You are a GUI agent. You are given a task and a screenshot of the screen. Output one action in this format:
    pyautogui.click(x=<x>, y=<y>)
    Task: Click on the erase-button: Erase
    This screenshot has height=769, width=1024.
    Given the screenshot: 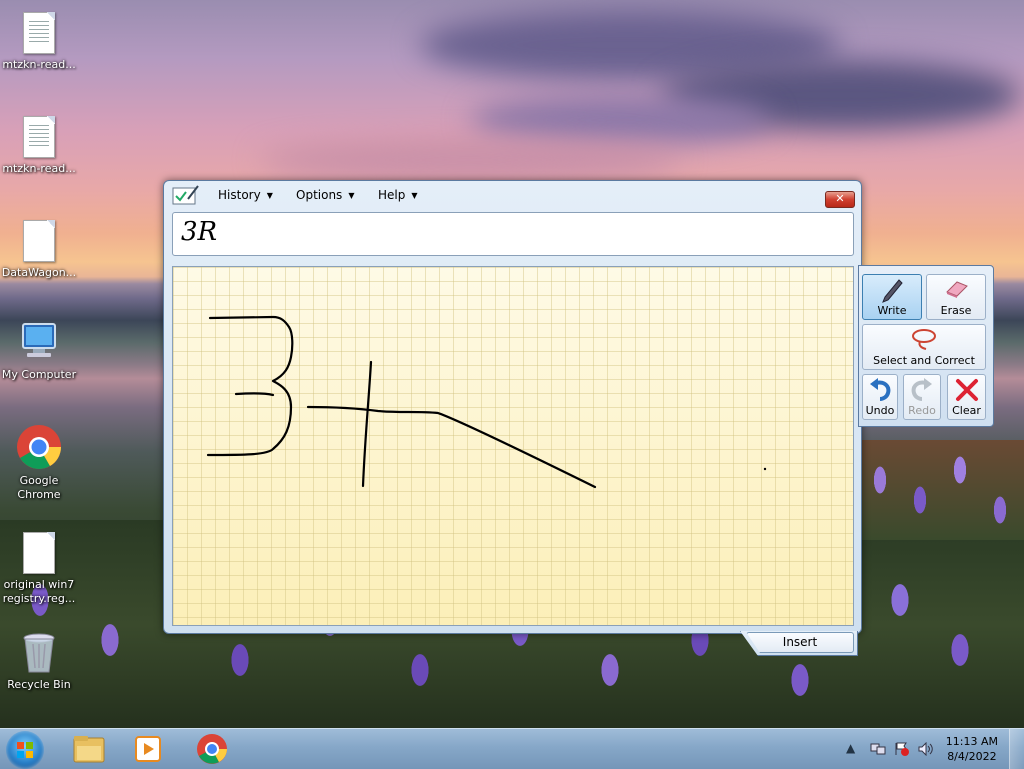 What is the action you would take?
    pyautogui.click(x=956, y=297)
    